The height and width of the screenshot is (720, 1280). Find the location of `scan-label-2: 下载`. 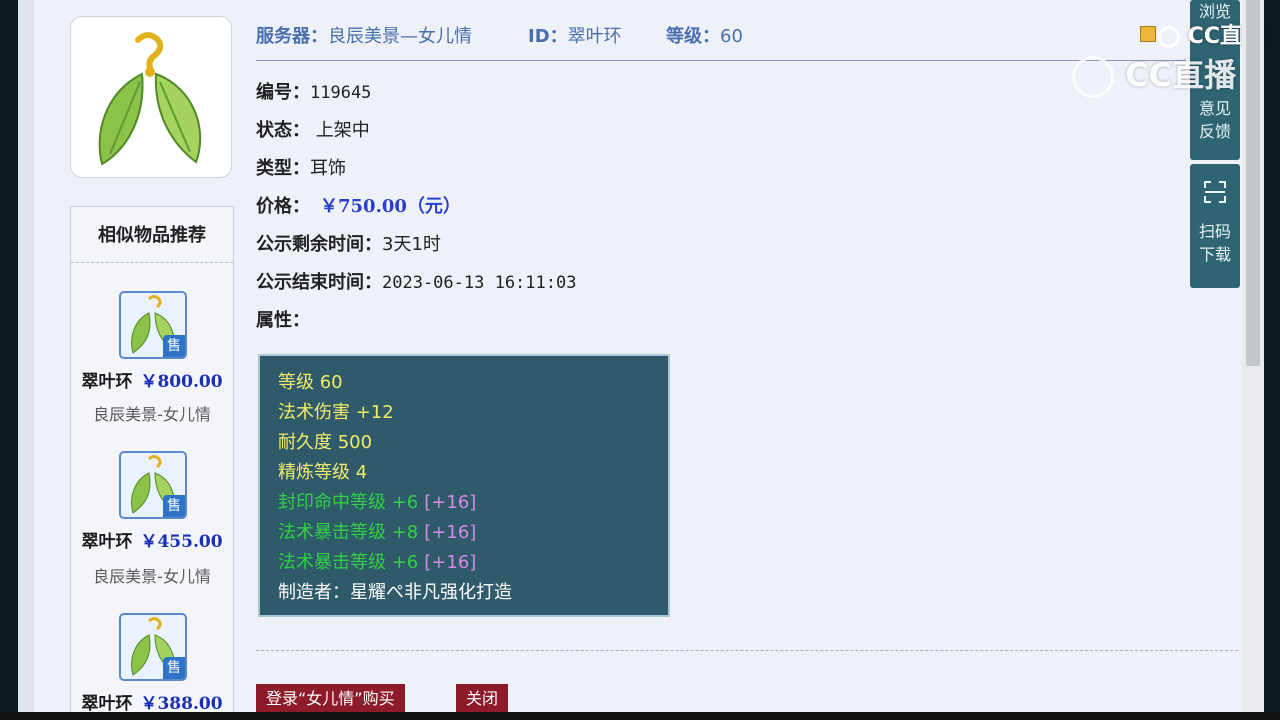

scan-label-2: 下载 is located at coordinates (1214, 254).